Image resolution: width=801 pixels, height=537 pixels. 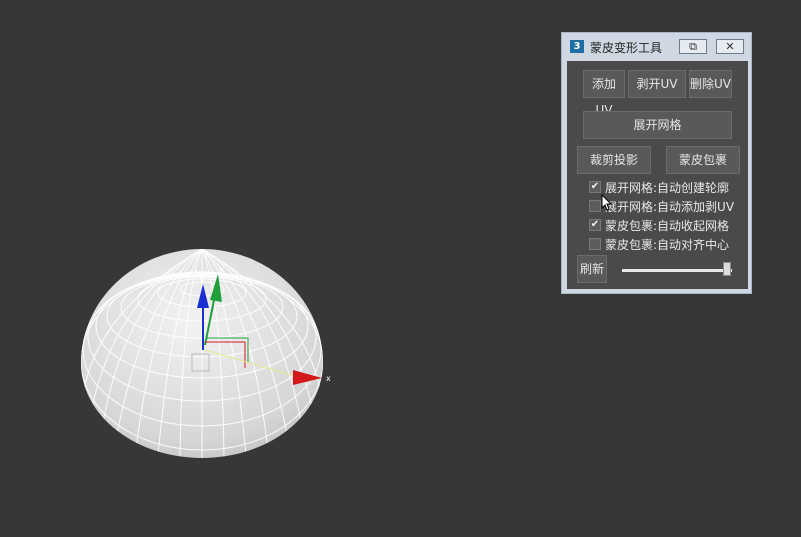 What do you see at coordinates (595, 225) in the screenshot?
I see `option-checkbox-2: ✔` at bounding box center [595, 225].